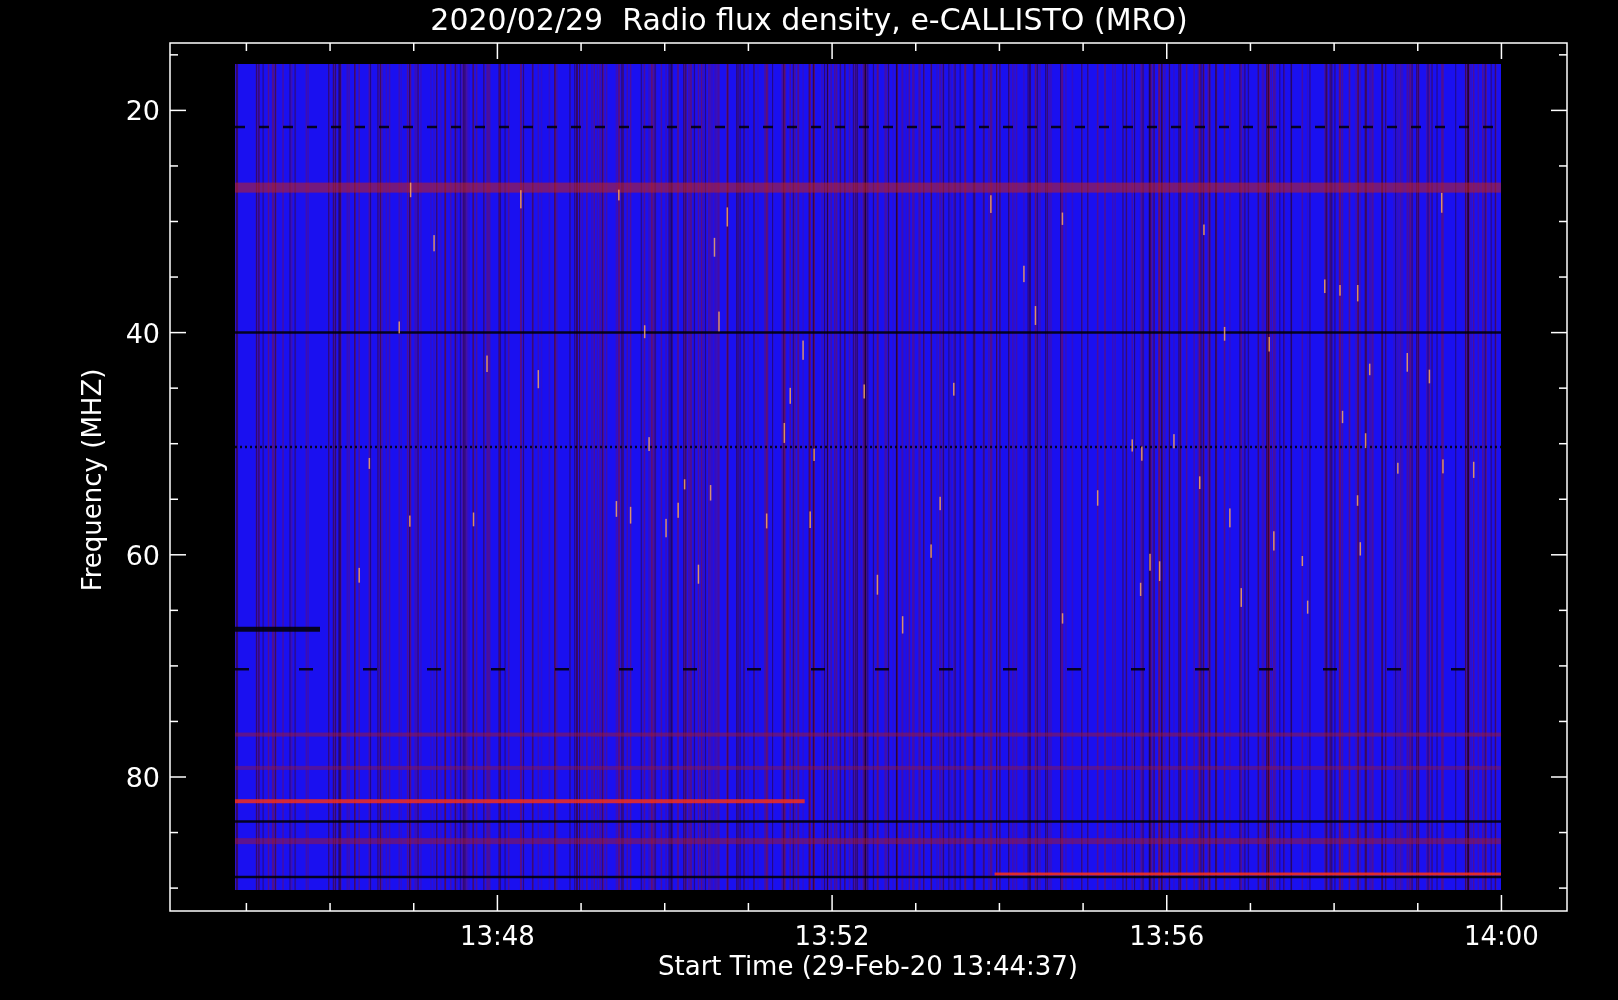  Describe the element at coordinates (1501, 936) in the screenshot. I see `x-tick-label: 14:00` at that location.